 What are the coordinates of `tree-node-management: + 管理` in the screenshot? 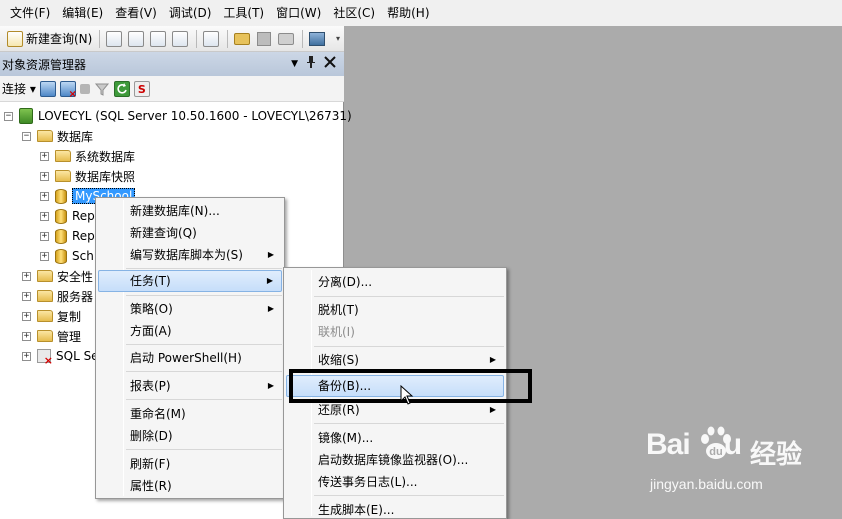 It's located at (51, 336).